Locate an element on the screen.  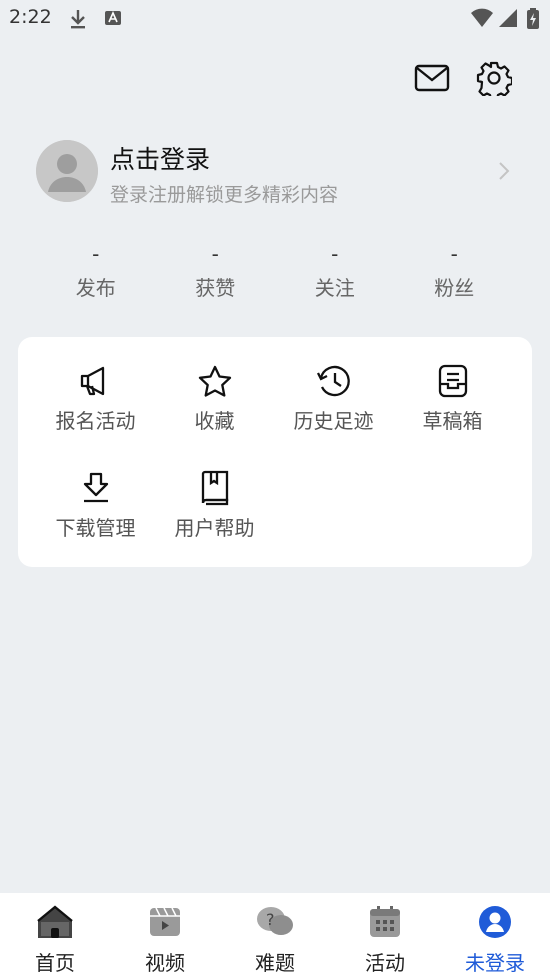
keyboard-status-icon is located at coordinates (113, 20).